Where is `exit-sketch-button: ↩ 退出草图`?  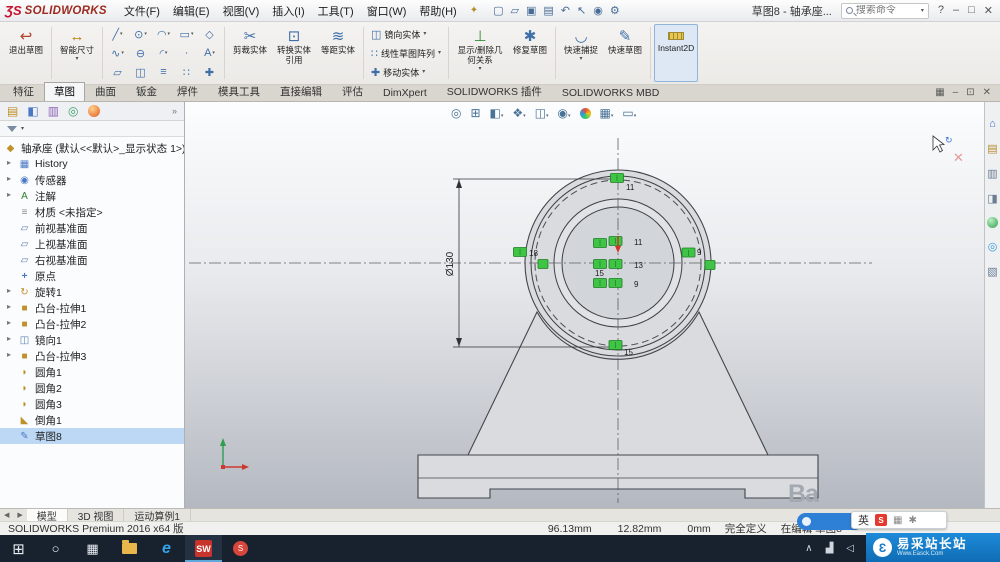
exit-sketch-button: ↩ 退出草图 is located at coordinates (26, 53).